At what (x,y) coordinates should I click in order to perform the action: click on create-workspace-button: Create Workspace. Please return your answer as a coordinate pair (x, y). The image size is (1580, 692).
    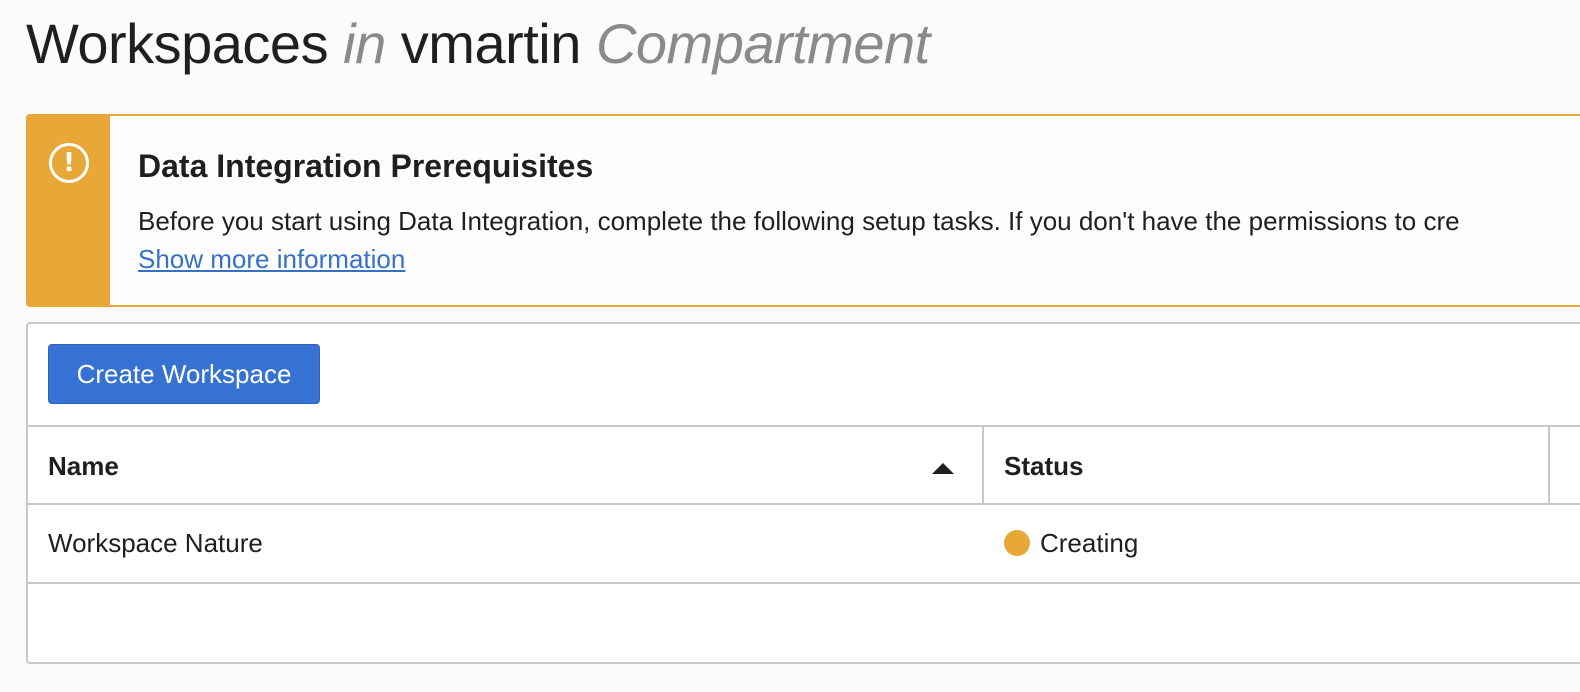
    Looking at the image, I should click on (184, 374).